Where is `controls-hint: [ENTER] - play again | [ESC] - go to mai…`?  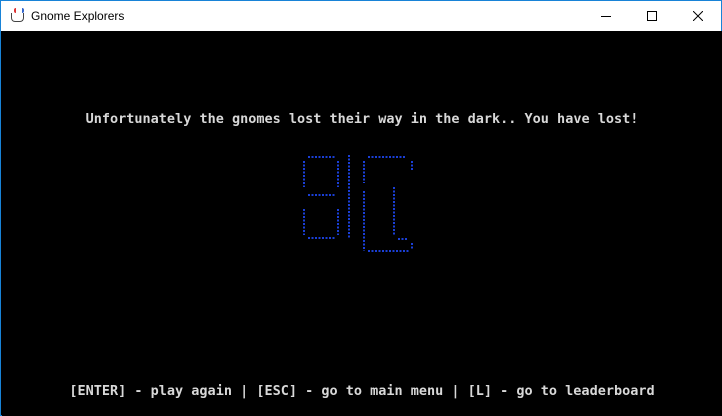
controls-hint: [ENTER] - play again | [ESC] - go to mai… is located at coordinates (362, 391).